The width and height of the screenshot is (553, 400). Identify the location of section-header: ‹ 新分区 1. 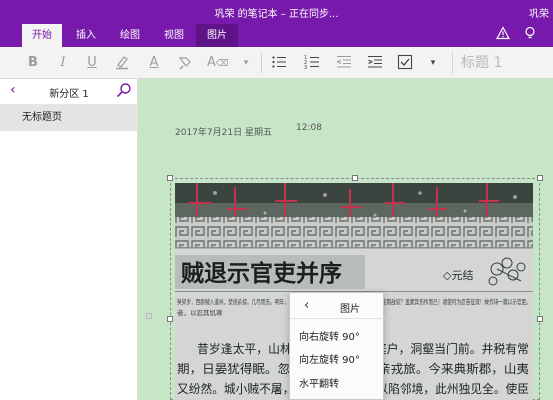
(69, 92).